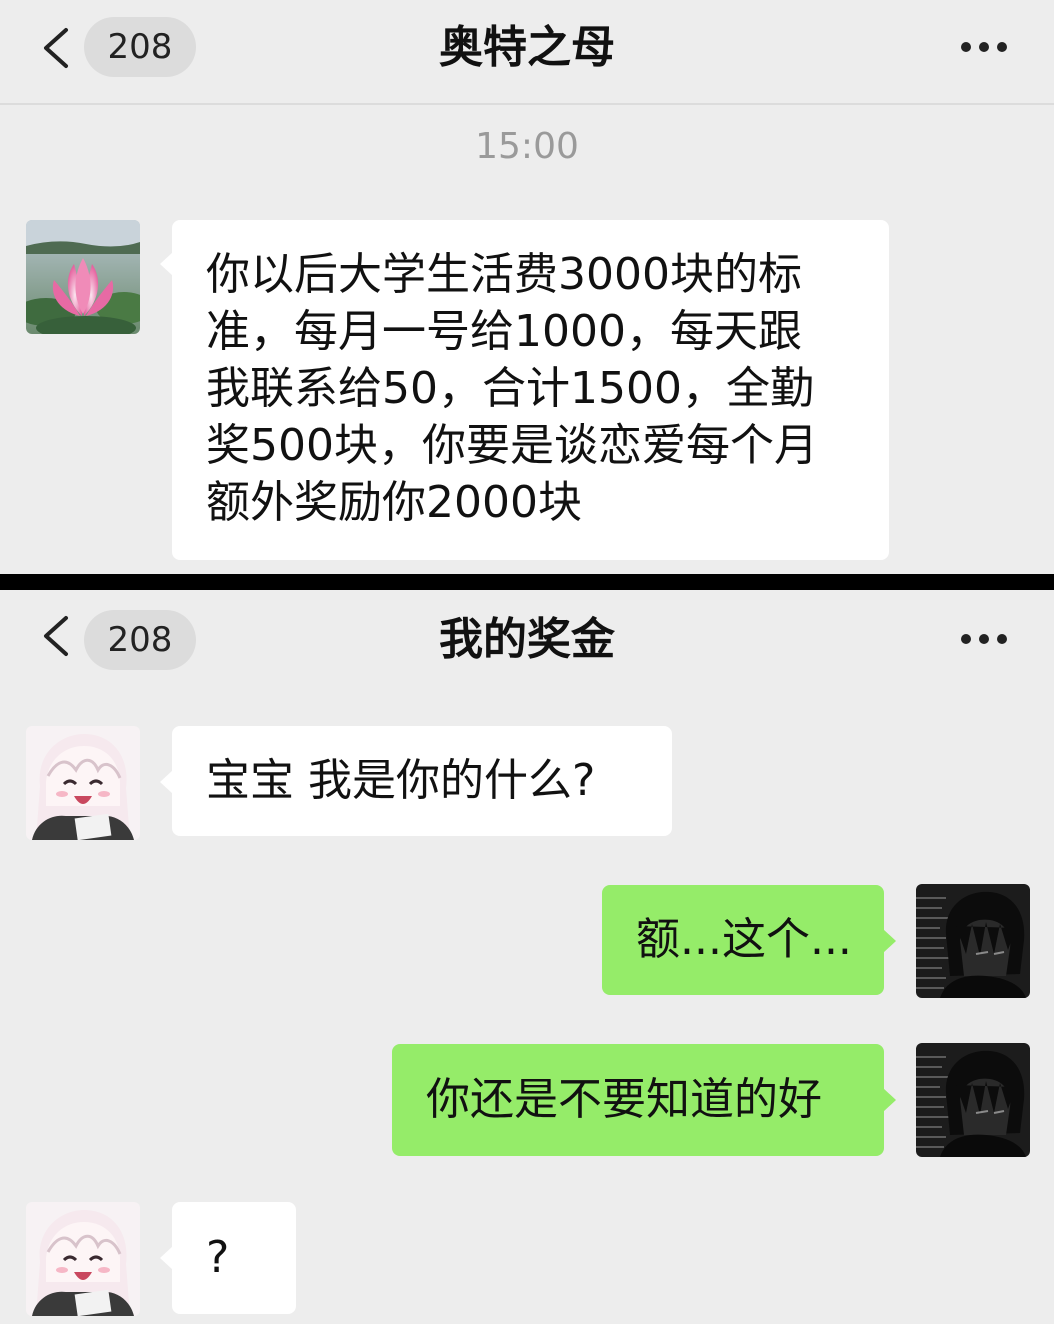 The image size is (1054, 1324). I want to click on chat-title: 奥特之母, so click(527, 47).